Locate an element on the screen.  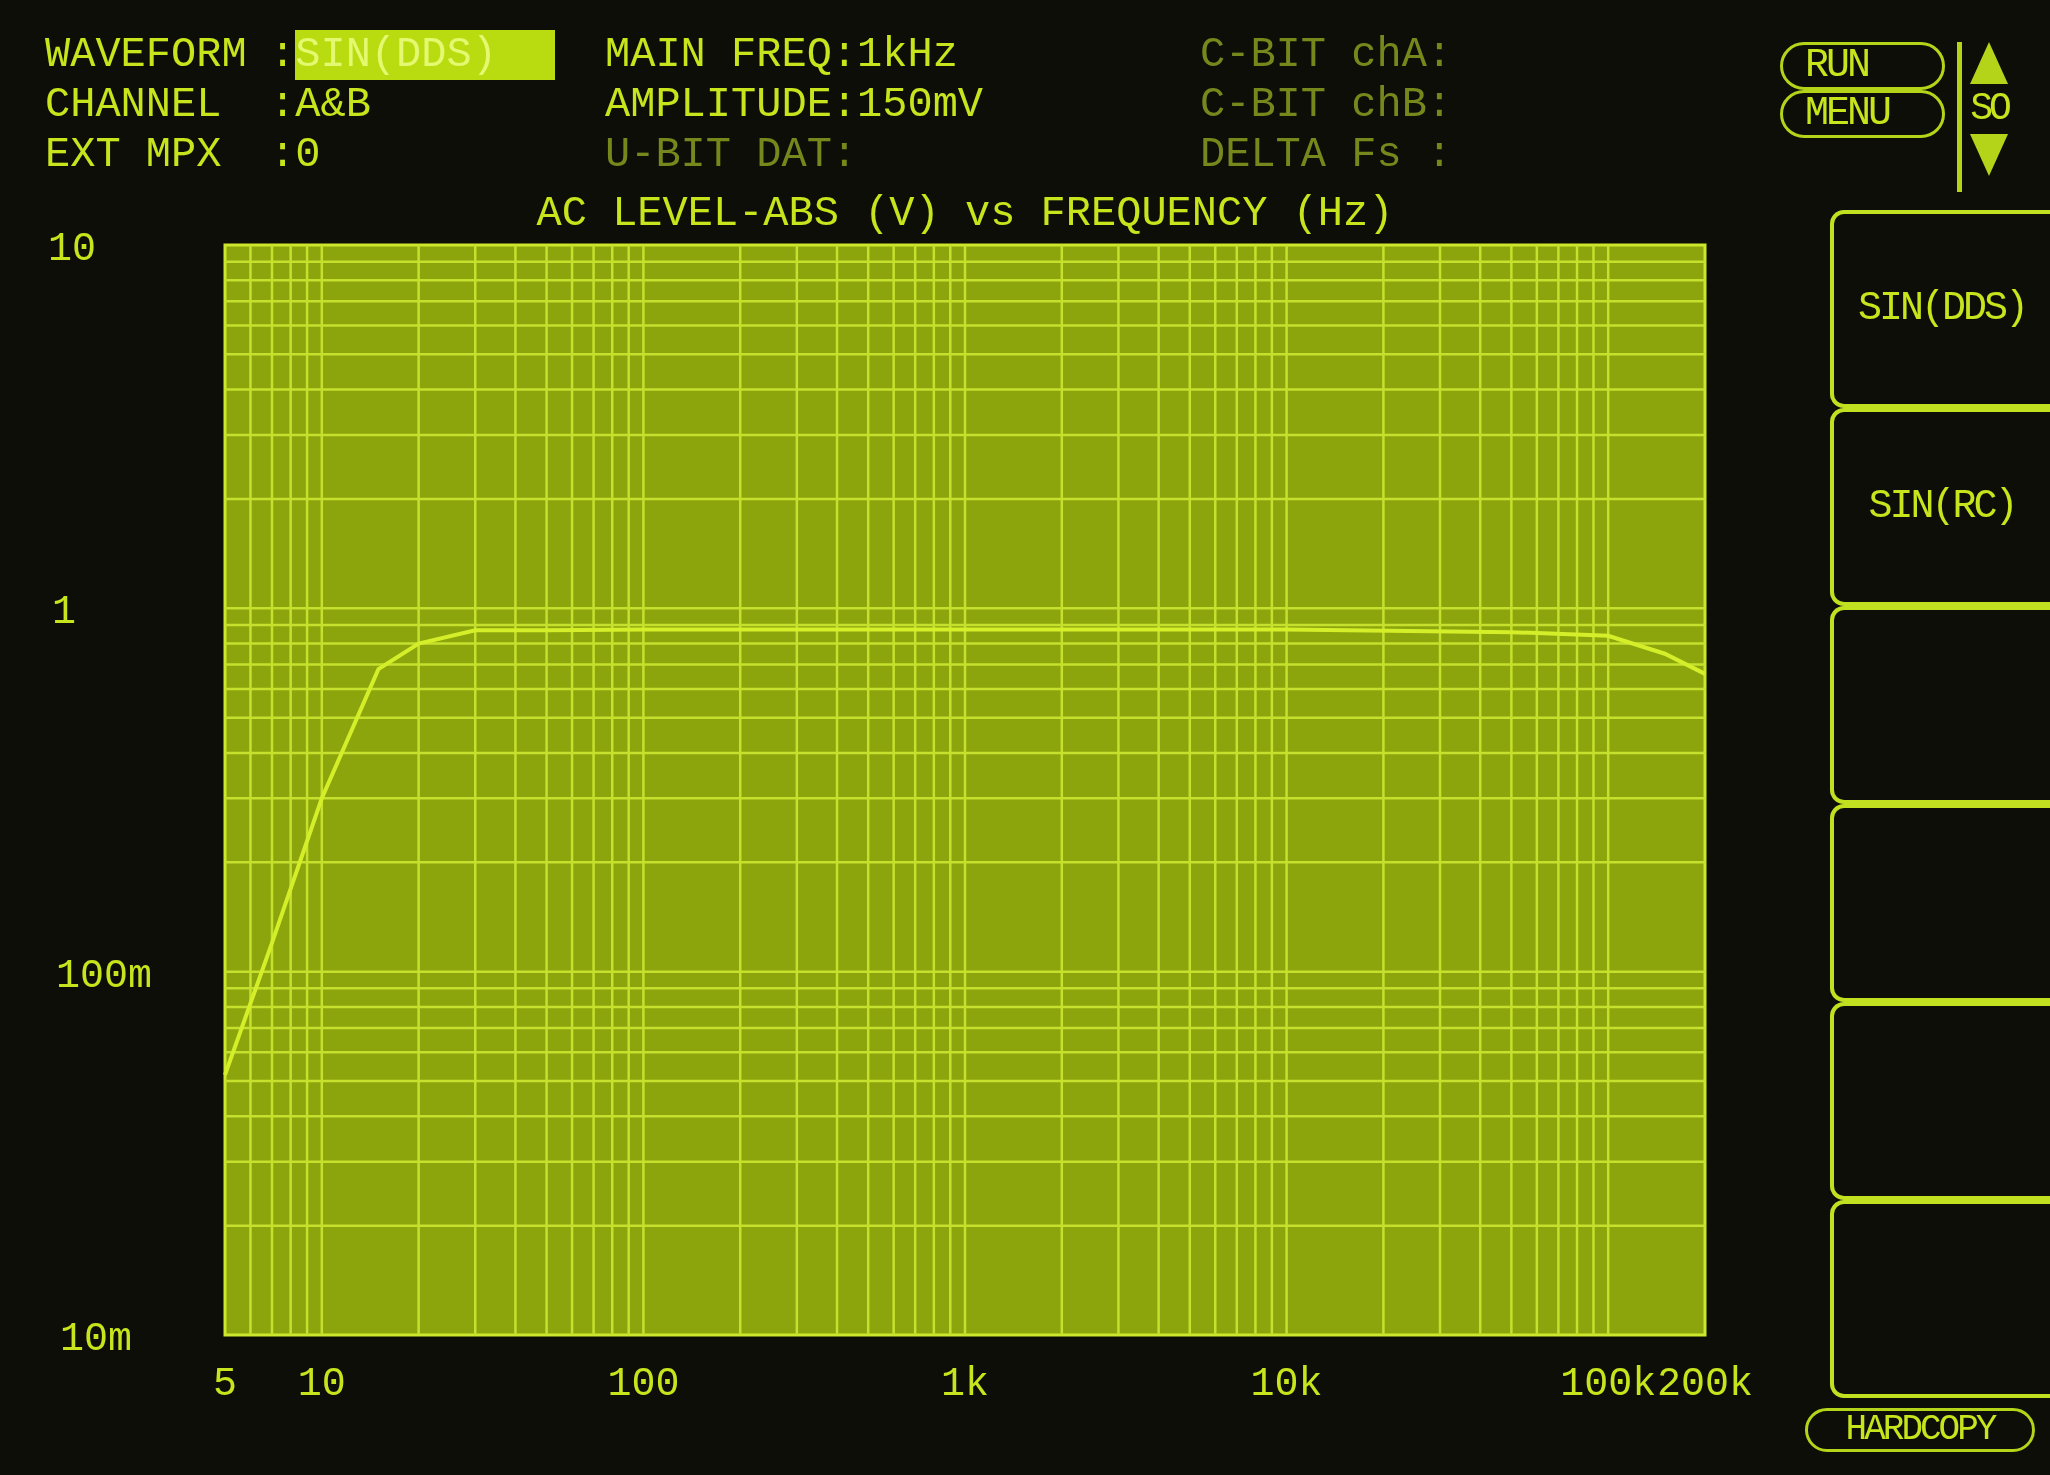
softkey-button: SIN(RC) is located at coordinates (1940, 507).